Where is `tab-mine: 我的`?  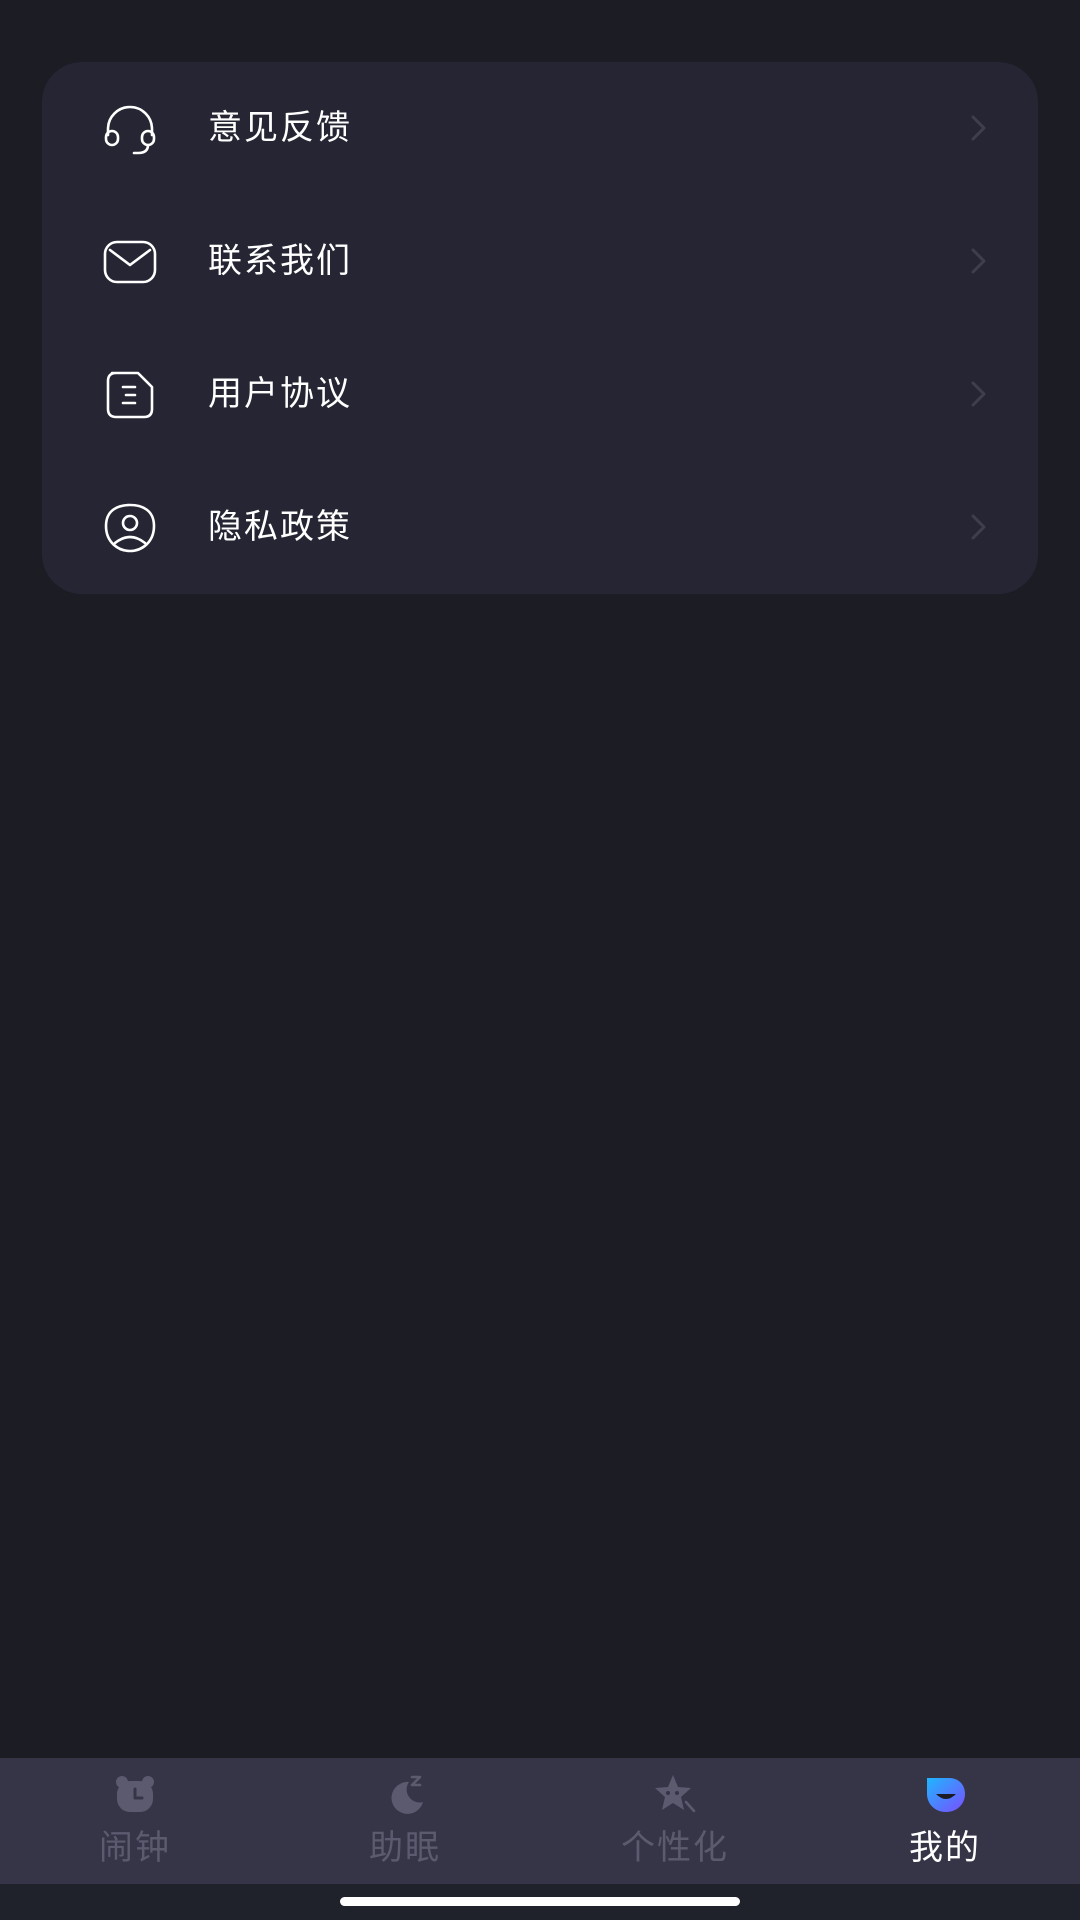
tab-mine: 我的 is located at coordinates (945, 1821).